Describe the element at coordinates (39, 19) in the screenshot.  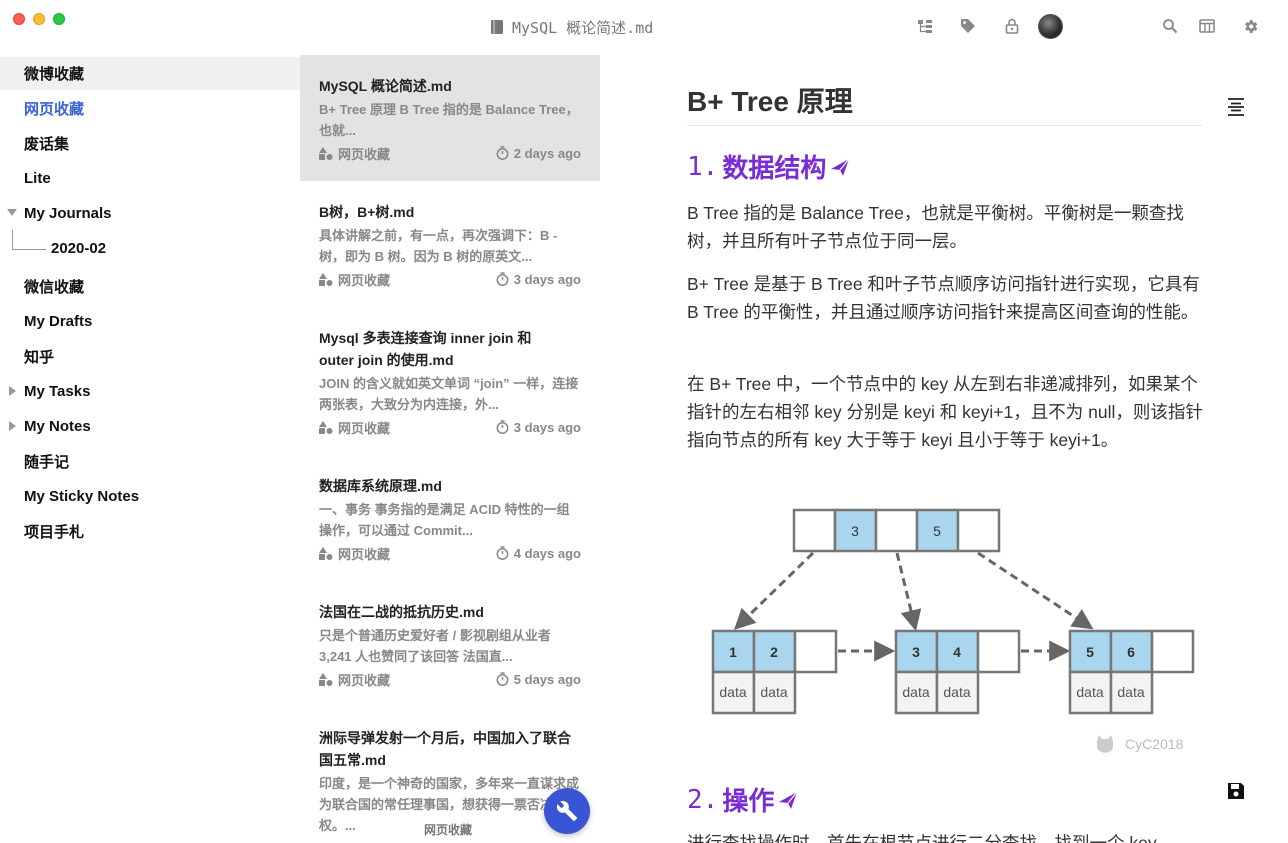
I see `minimize-window-button` at that location.